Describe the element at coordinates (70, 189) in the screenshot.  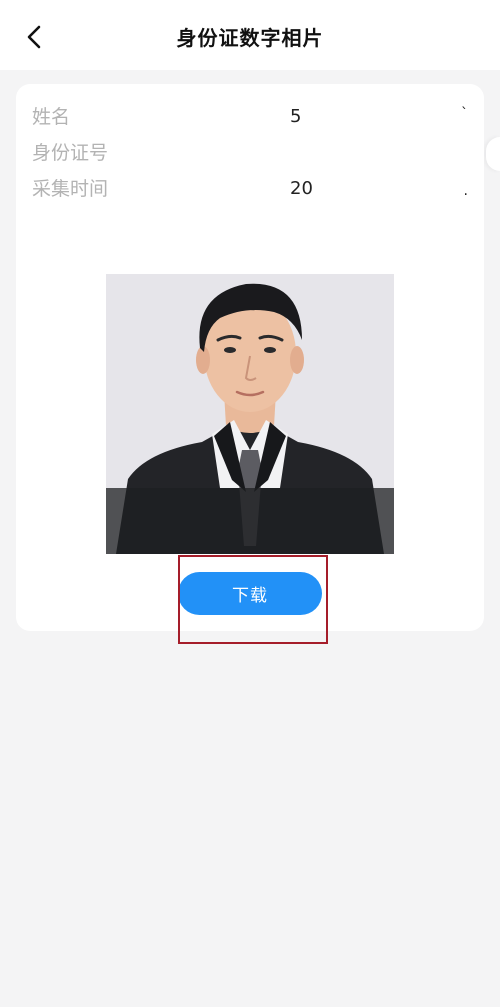
I see `capture-time-label: 采集时间` at that location.